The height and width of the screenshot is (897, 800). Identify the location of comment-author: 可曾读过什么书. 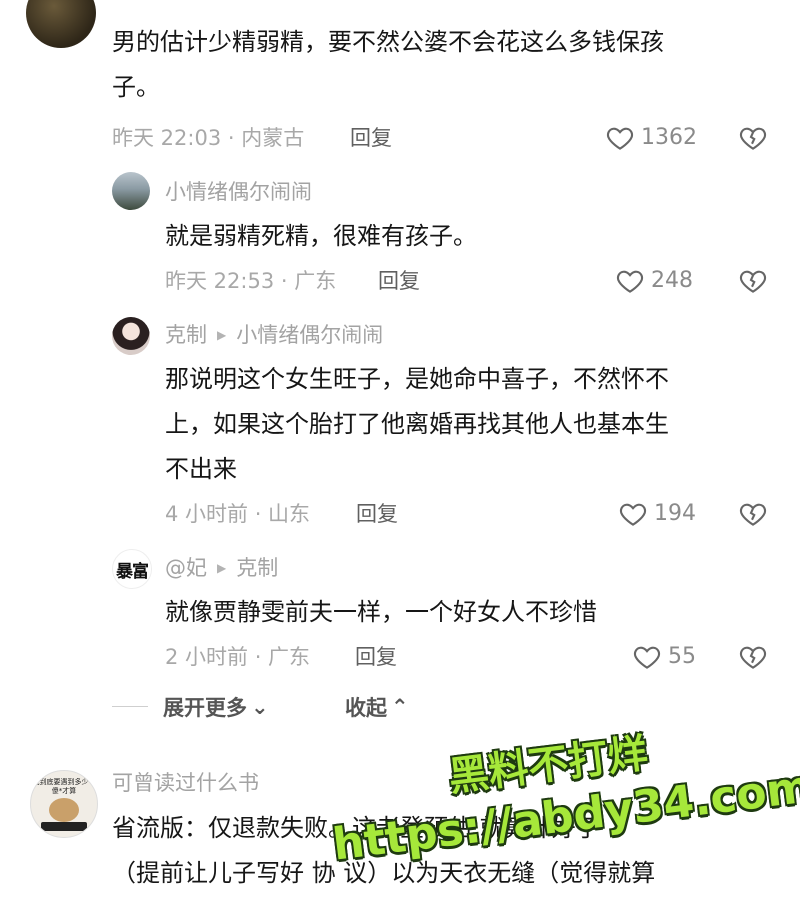
(185, 783).